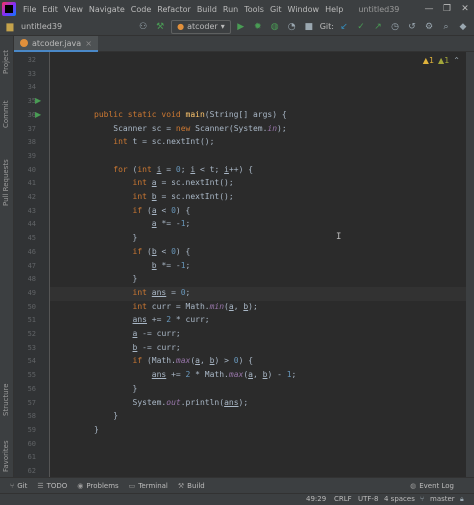 This screenshot has height=505, width=474. What do you see at coordinates (171, 402) in the screenshot?
I see `code-line: System.out.println(ans);` at bounding box center [171, 402].